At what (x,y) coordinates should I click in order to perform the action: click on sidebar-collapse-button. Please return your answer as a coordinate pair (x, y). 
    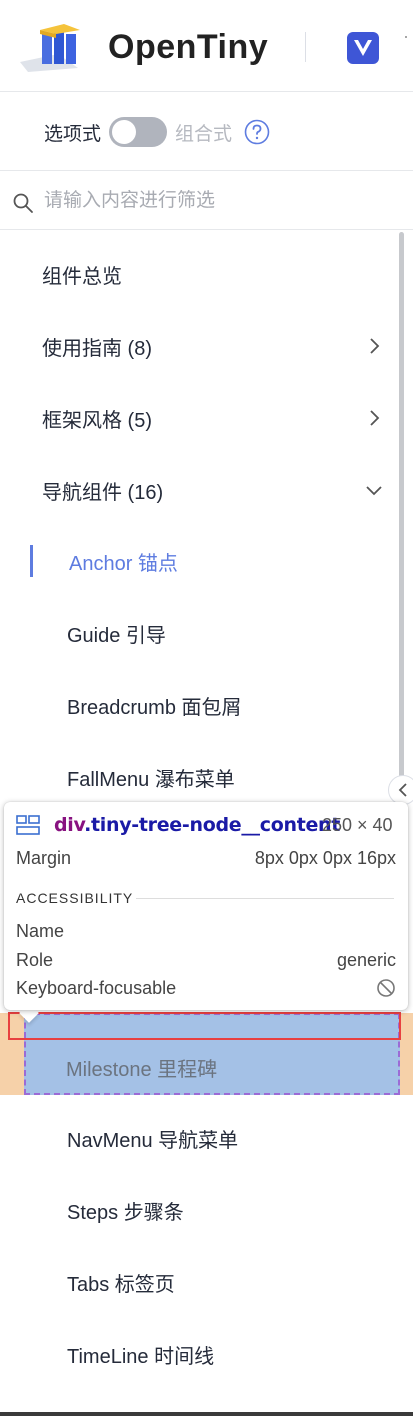
    Looking at the image, I should click on (400, 790).